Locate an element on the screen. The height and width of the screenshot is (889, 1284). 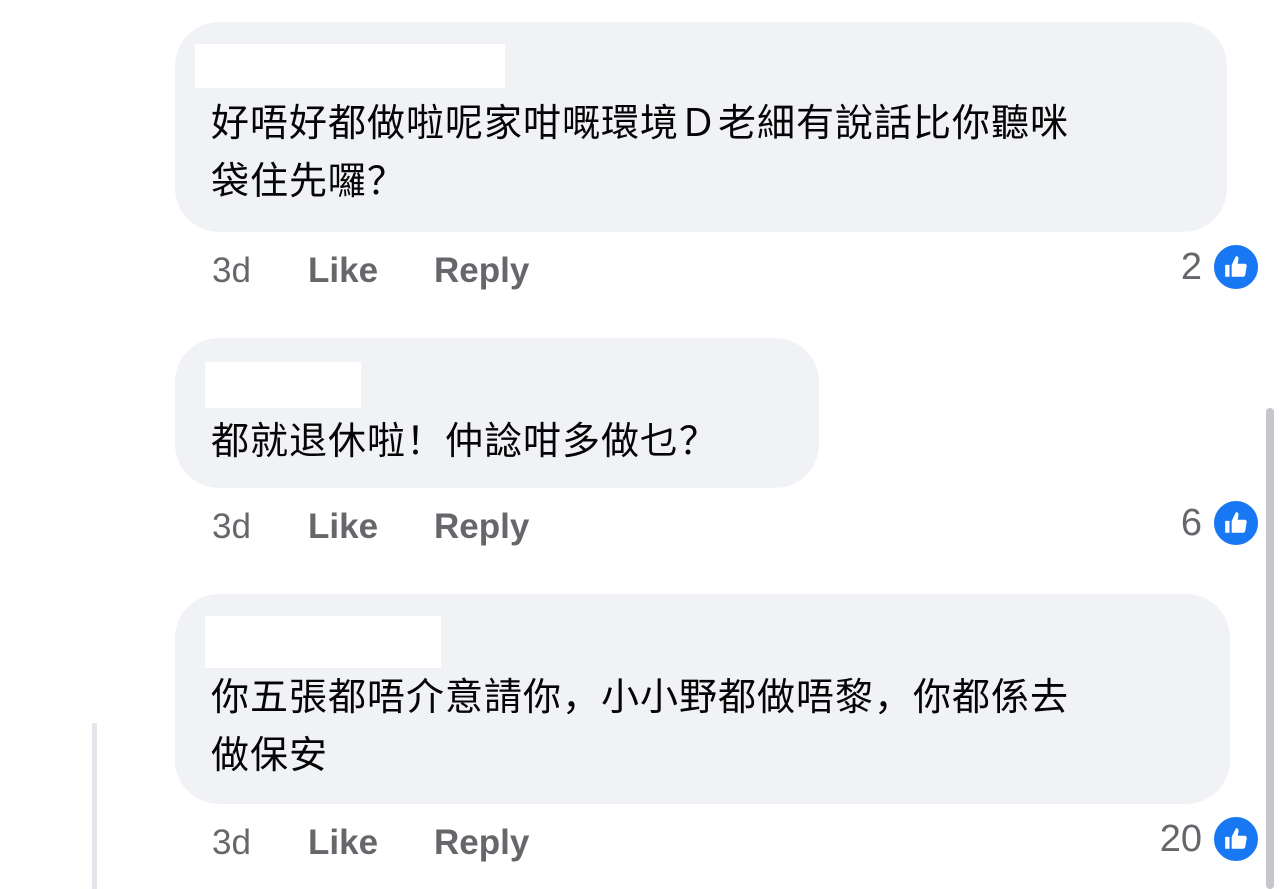
comment-text: 都就退休啦！仲諗咁多做乜？ is located at coordinates (465, 441).